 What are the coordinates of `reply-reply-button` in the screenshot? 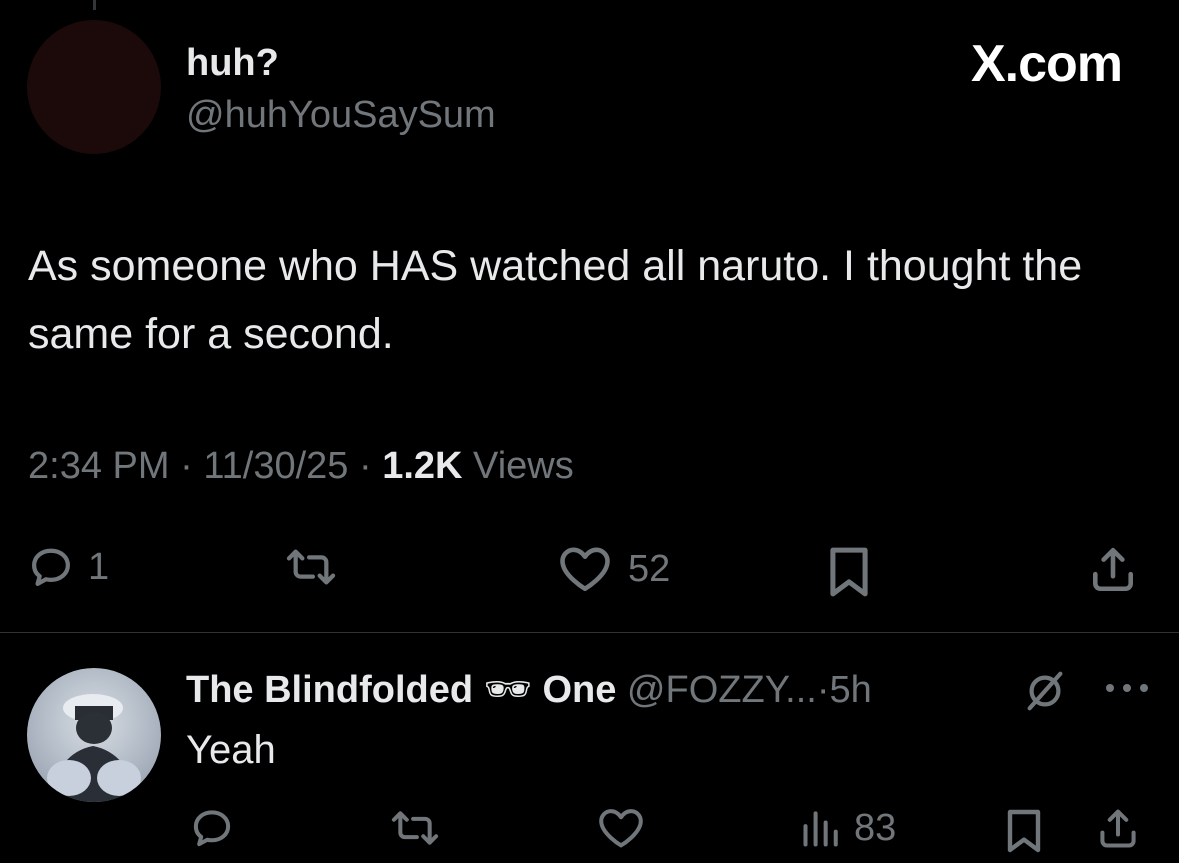 It's located at (212, 828).